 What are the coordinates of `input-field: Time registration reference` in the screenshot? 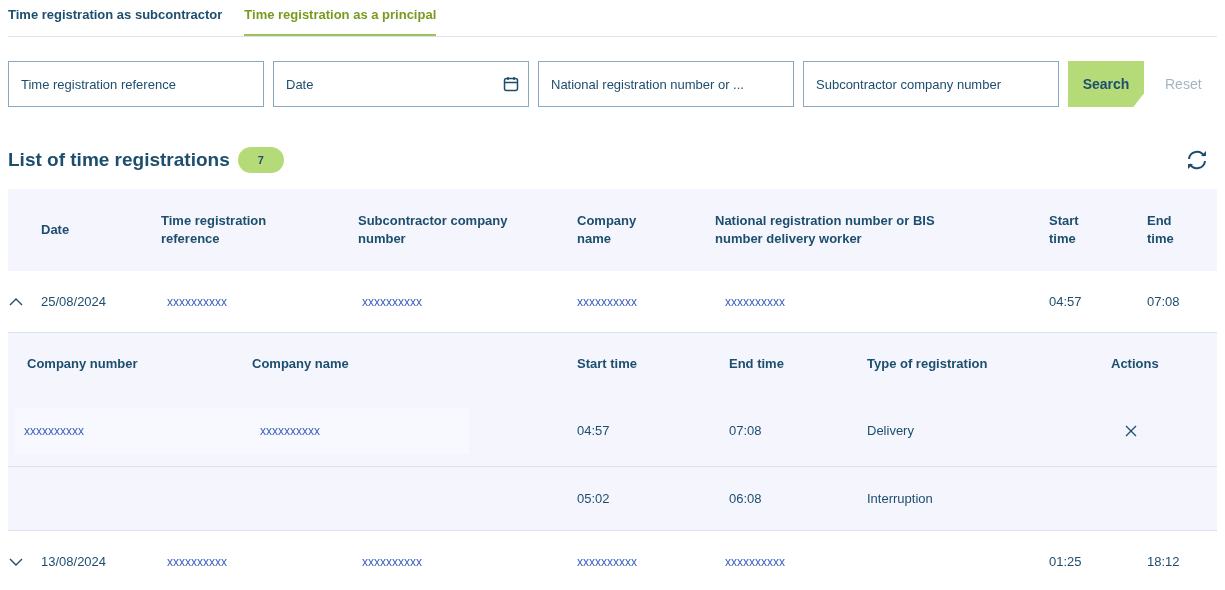 It's located at (136, 84).